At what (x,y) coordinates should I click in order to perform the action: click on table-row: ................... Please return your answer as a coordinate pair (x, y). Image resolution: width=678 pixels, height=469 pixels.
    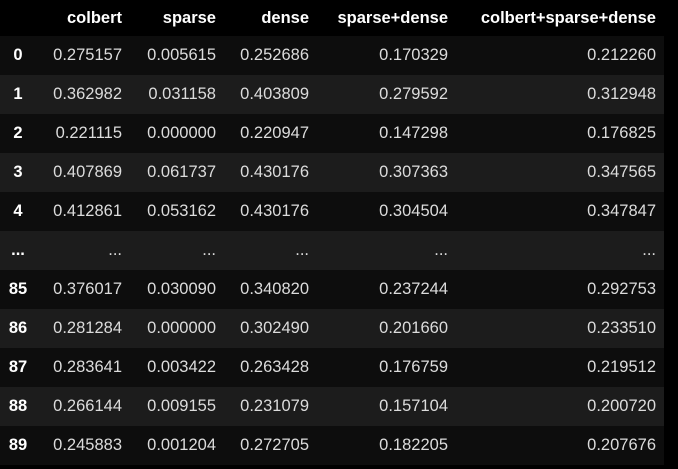
    Looking at the image, I should click on (332, 250).